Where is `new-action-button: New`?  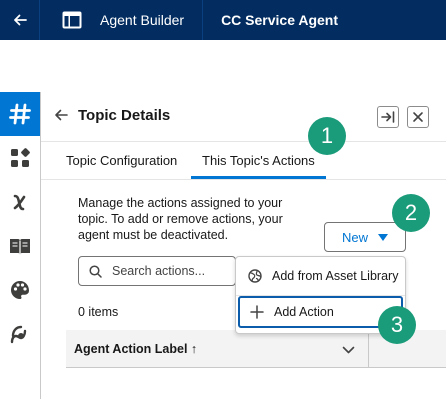 new-action-button: New is located at coordinates (365, 237).